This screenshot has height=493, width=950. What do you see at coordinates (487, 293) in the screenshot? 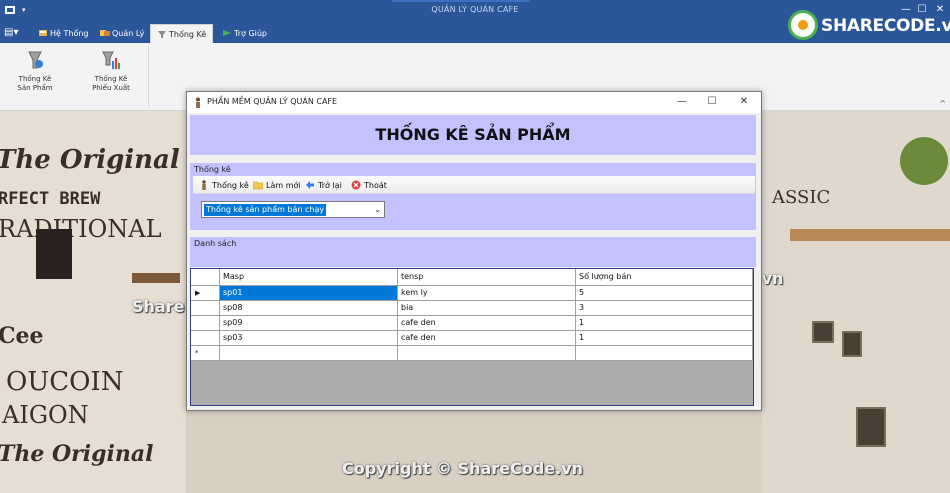
I see `cell-tensp: kem ly` at bounding box center [487, 293].